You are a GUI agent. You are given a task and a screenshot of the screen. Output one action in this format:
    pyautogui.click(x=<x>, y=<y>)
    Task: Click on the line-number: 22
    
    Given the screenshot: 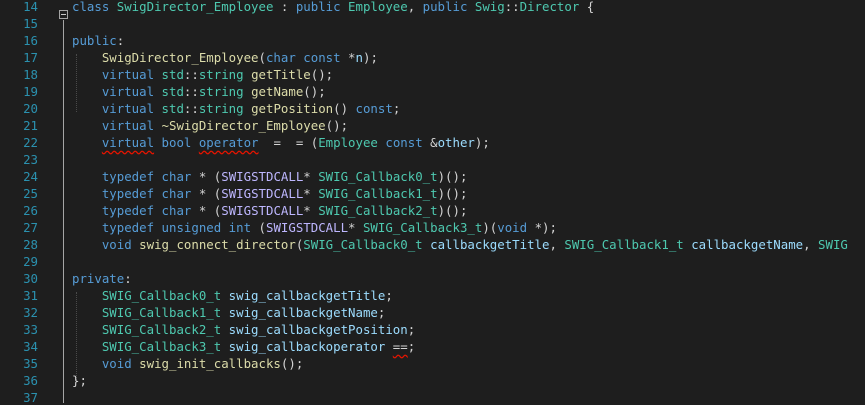 What is the action you would take?
    pyautogui.click(x=30, y=142)
    